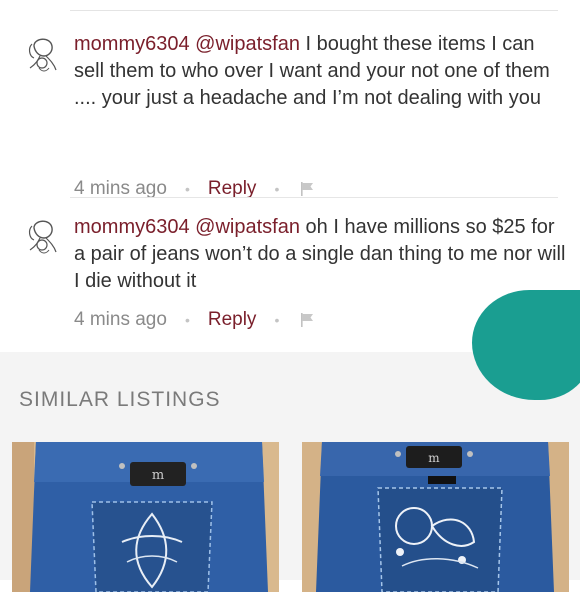 The width and height of the screenshot is (580, 592). What do you see at coordinates (120, 399) in the screenshot?
I see `similar-listings-title: SIMILAR LISTINGS` at bounding box center [120, 399].